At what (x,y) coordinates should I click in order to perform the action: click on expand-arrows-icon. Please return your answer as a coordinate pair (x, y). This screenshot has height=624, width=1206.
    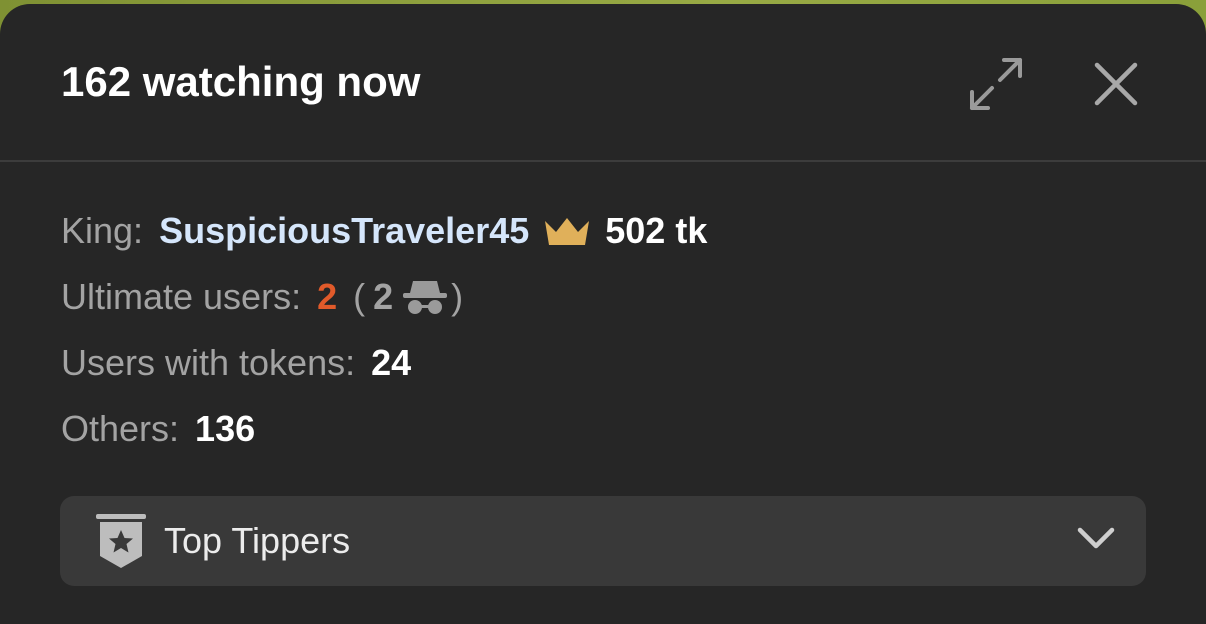
    Looking at the image, I should click on (996, 84).